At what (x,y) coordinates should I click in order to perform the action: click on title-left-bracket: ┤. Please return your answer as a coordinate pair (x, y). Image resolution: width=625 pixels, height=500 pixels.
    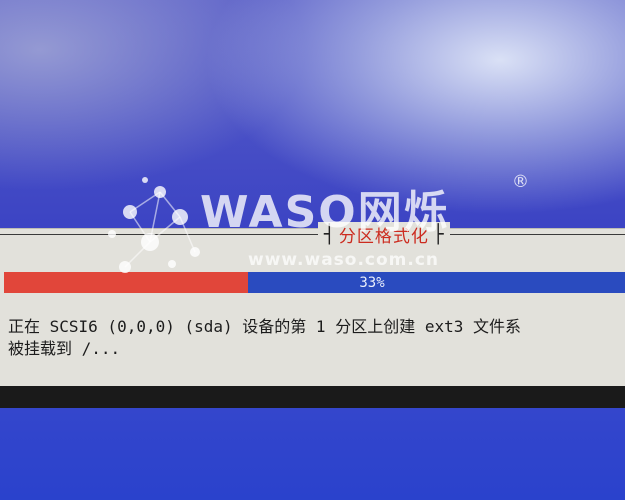
    Looking at the image, I should click on (329, 234).